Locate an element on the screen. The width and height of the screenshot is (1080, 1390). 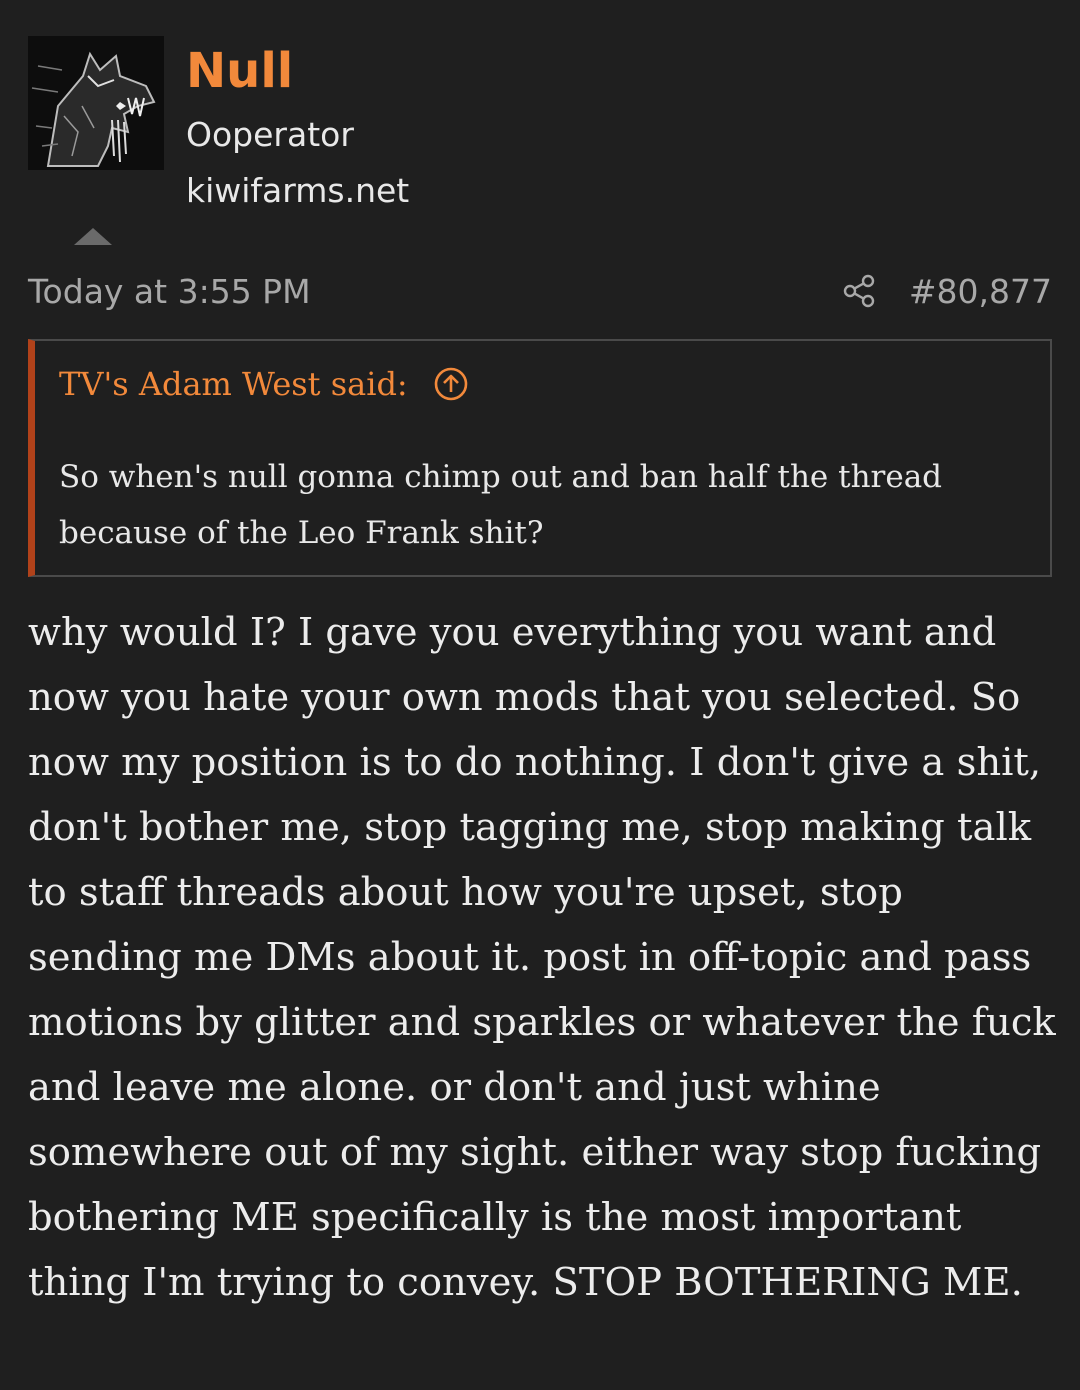
post-number: #80,877 is located at coordinates (980, 292).